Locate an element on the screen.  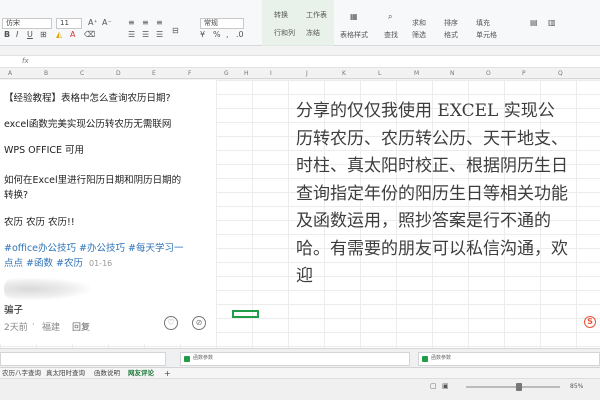
row-col-button: 行和列 is located at coordinates (284, 33).